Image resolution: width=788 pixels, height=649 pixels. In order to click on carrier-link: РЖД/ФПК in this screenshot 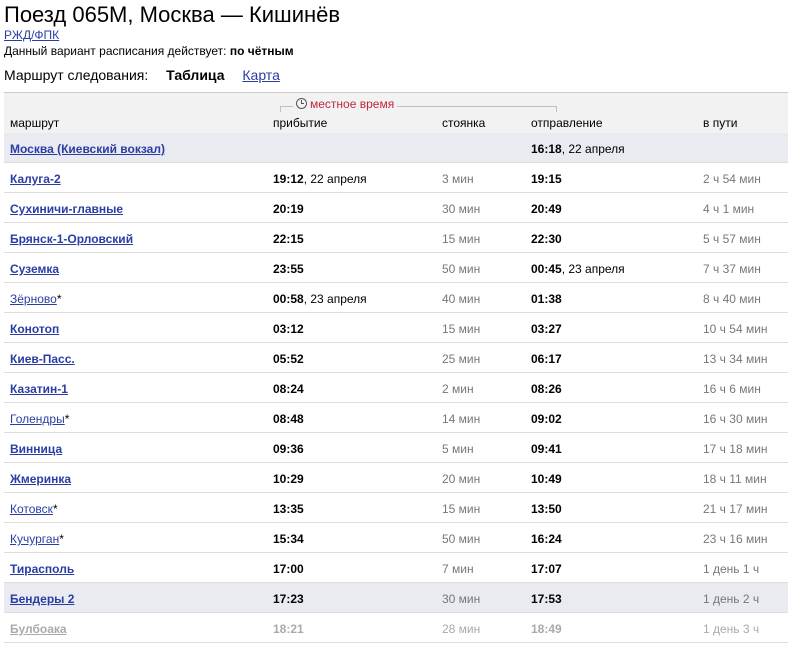, I will do `click(31, 35)`.